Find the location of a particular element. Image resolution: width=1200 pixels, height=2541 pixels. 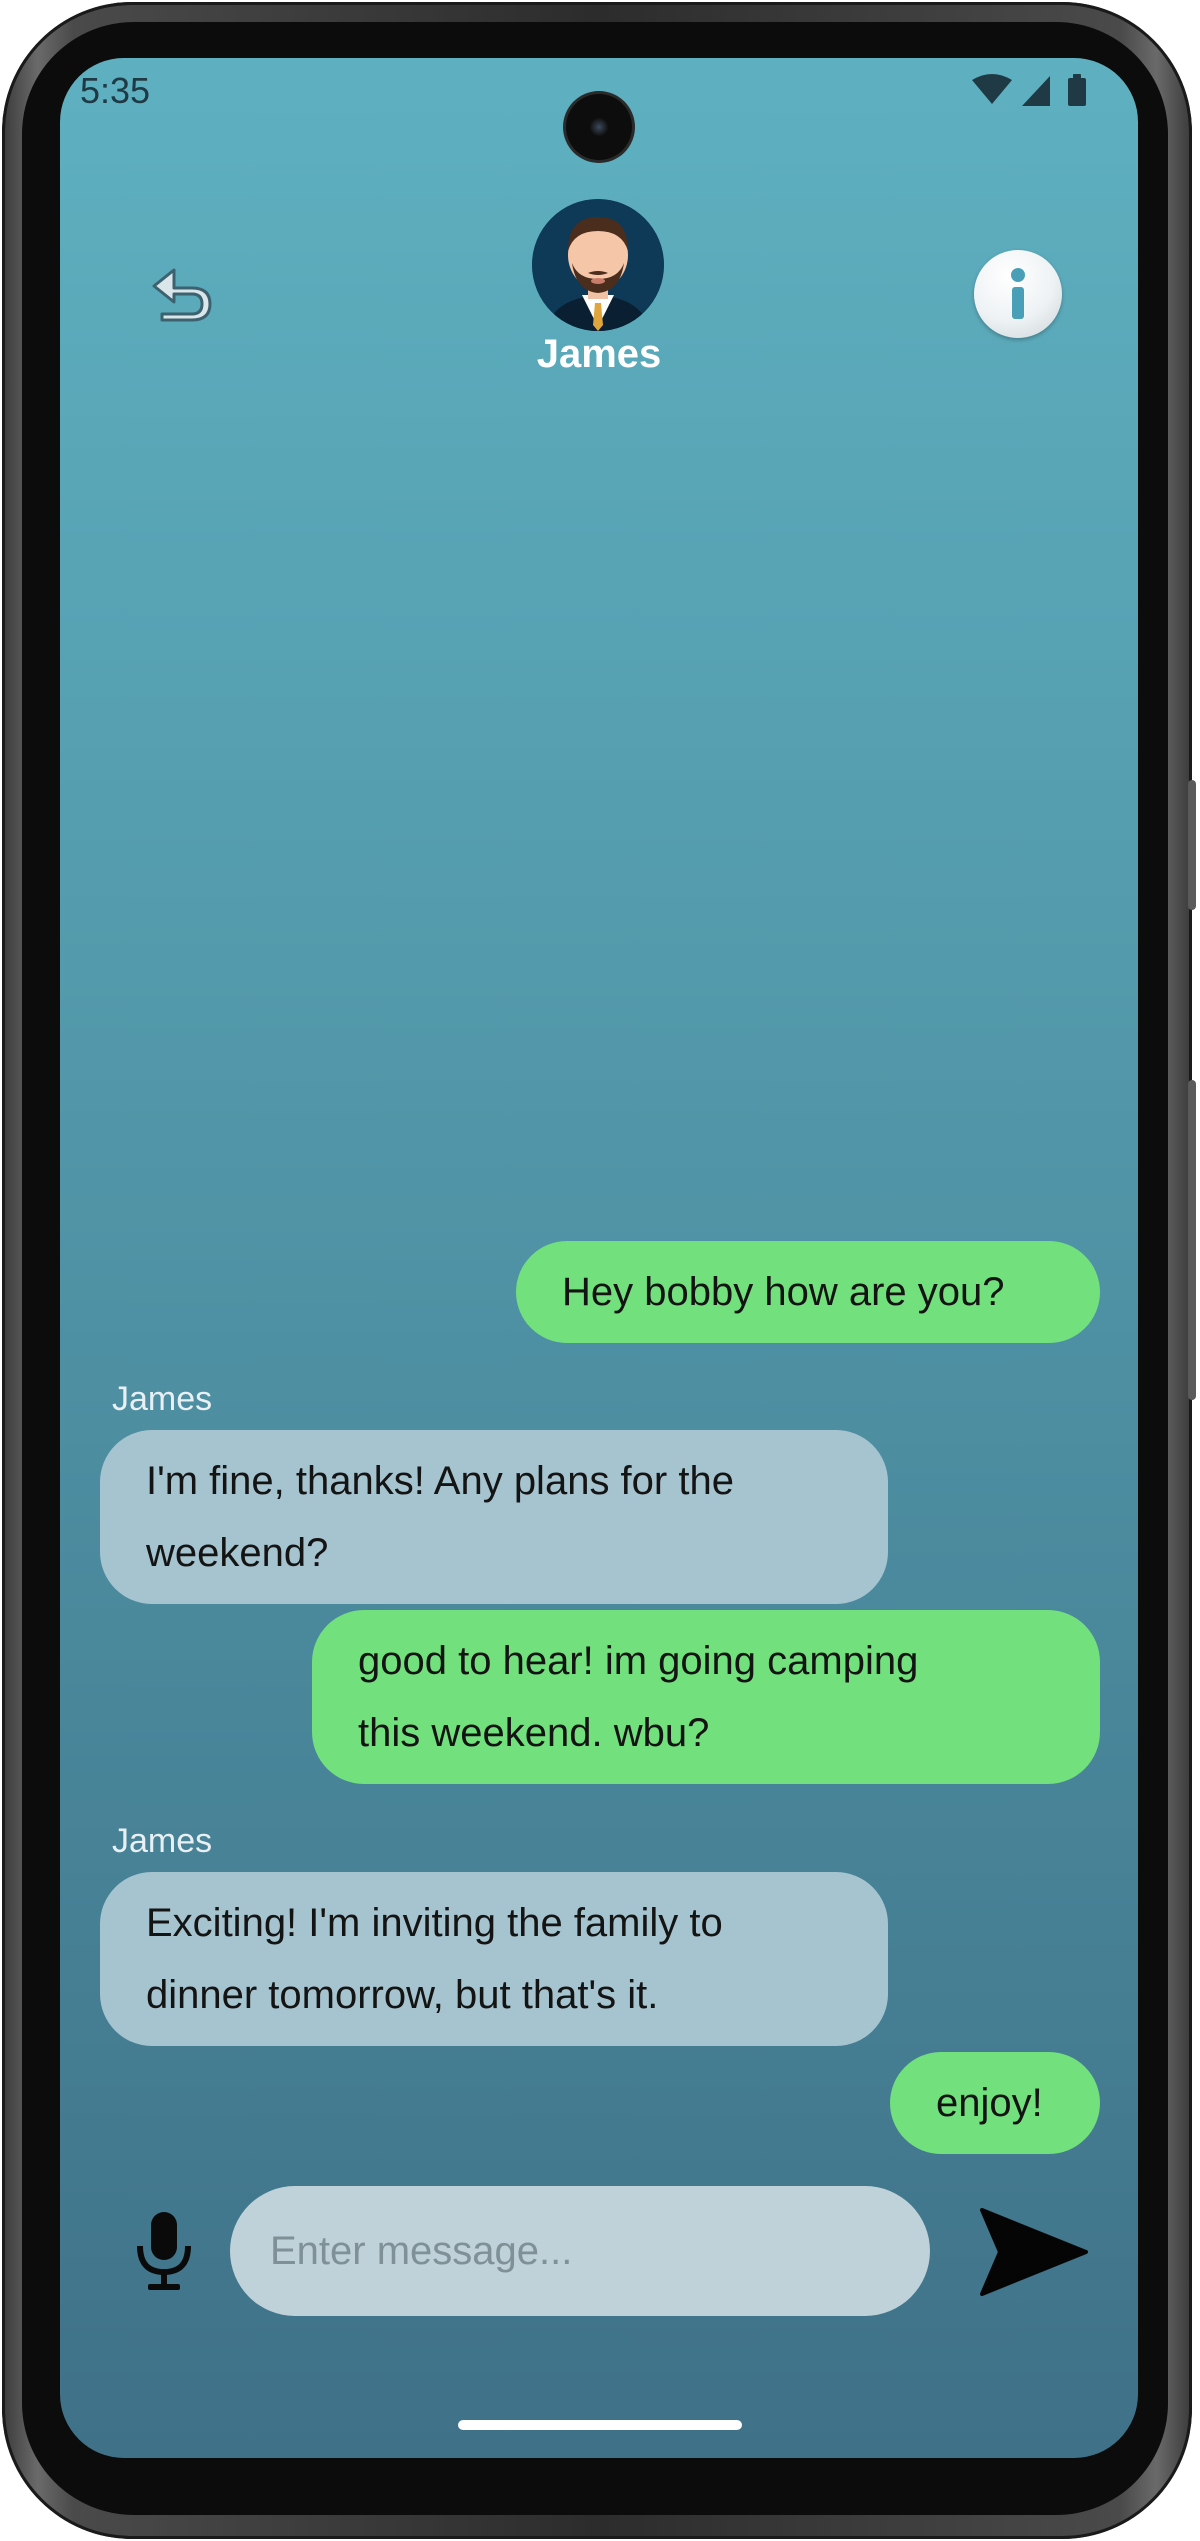

message-text-line: dinner tomorrow, but that's it. is located at coordinates (402, 1995).